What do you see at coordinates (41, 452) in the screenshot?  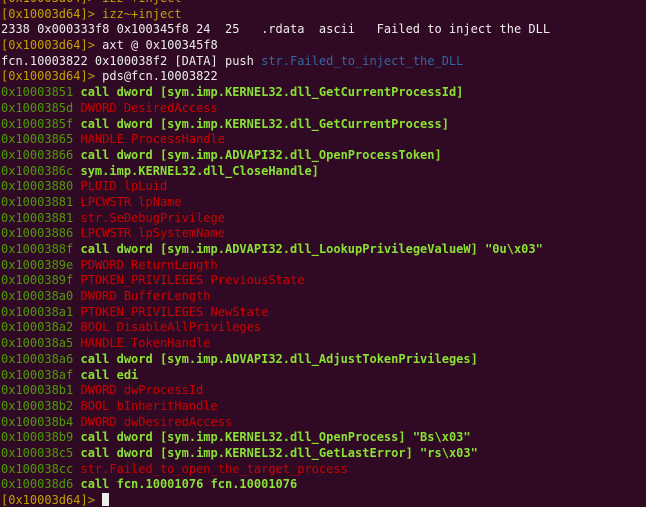 I see `address-text: 0x100038c5` at bounding box center [41, 452].